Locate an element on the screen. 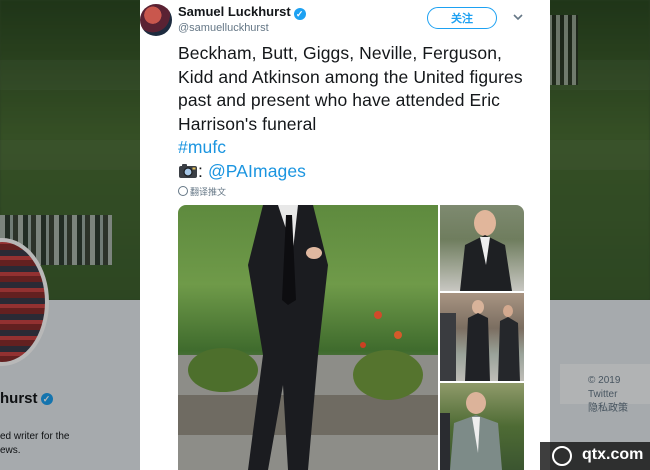 This screenshot has width=650, height=470. tweet-colon: : is located at coordinates (200, 170).